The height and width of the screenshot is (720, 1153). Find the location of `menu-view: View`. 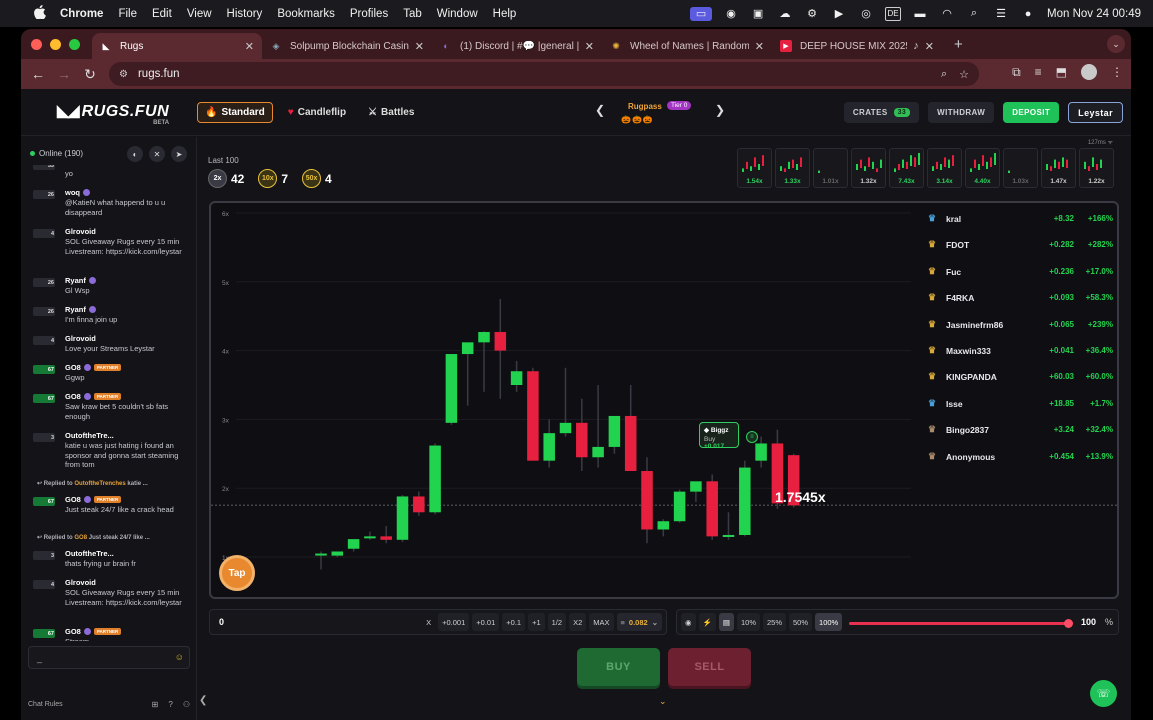

menu-view: View is located at coordinates (199, 14).